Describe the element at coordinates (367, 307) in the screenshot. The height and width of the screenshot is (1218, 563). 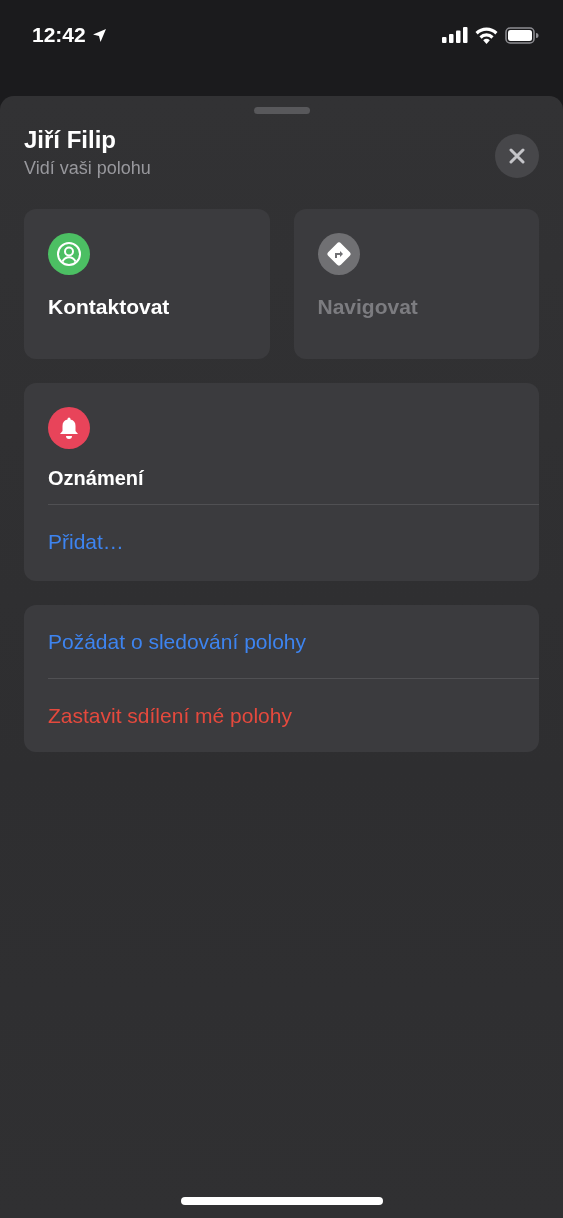
I see `action-label: Navigovat` at that location.